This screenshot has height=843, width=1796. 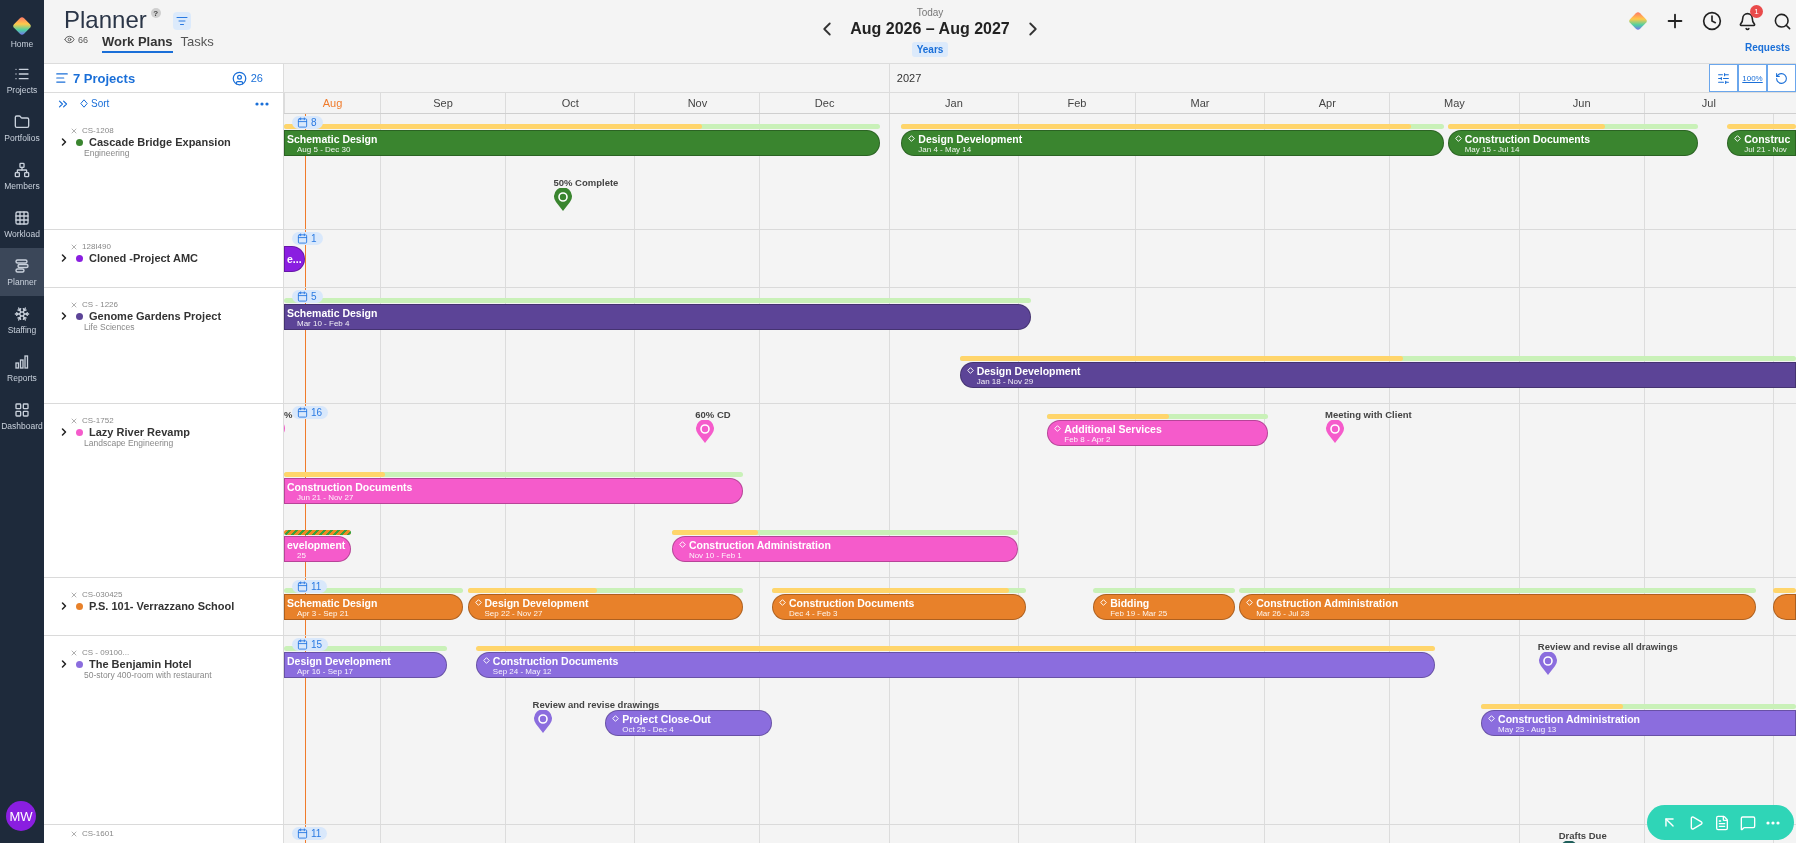 I want to click on nav-item: Projects, so click(x=22, y=80).